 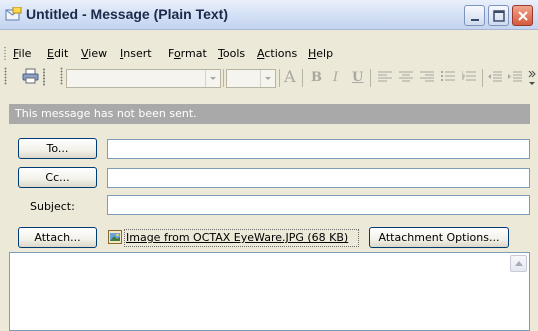 What do you see at coordinates (94, 53) in the screenshot?
I see `menu-view: View` at bounding box center [94, 53].